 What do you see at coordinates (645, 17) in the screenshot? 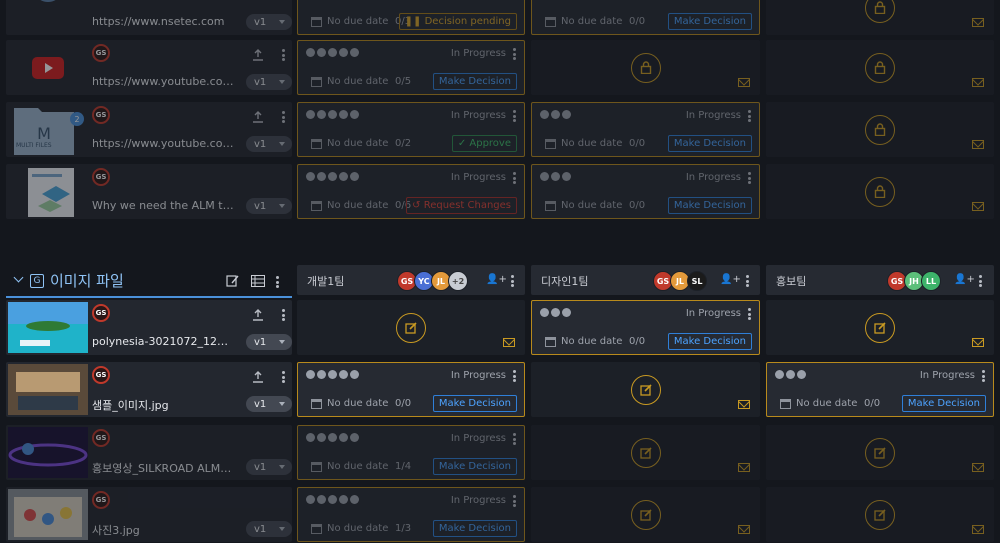
I see `review-cell: No due date 0/0 Make Decision` at bounding box center [645, 17].